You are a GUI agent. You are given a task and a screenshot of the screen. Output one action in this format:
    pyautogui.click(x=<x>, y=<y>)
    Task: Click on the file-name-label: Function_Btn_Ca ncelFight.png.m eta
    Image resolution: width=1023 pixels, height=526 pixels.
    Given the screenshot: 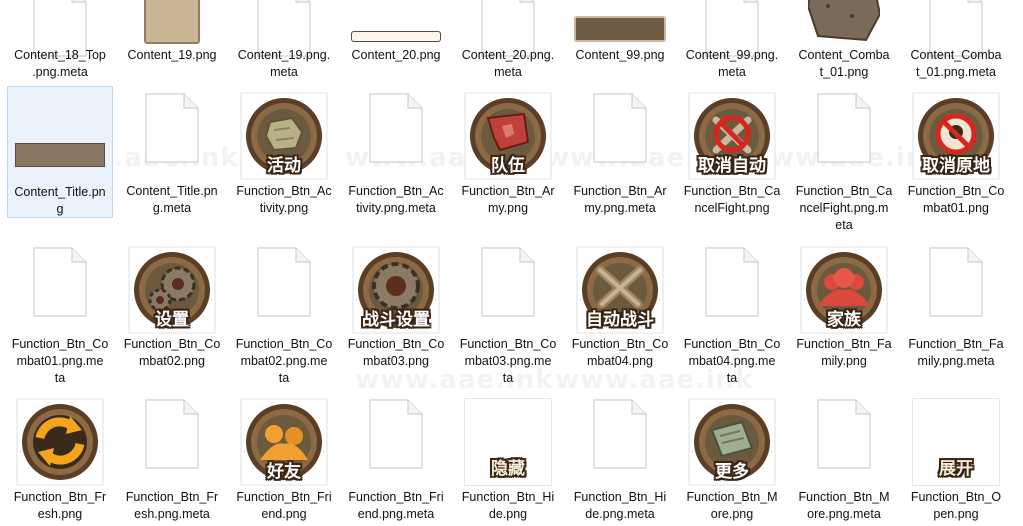 What is the action you would take?
    pyautogui.click(x=844, y=208)
    